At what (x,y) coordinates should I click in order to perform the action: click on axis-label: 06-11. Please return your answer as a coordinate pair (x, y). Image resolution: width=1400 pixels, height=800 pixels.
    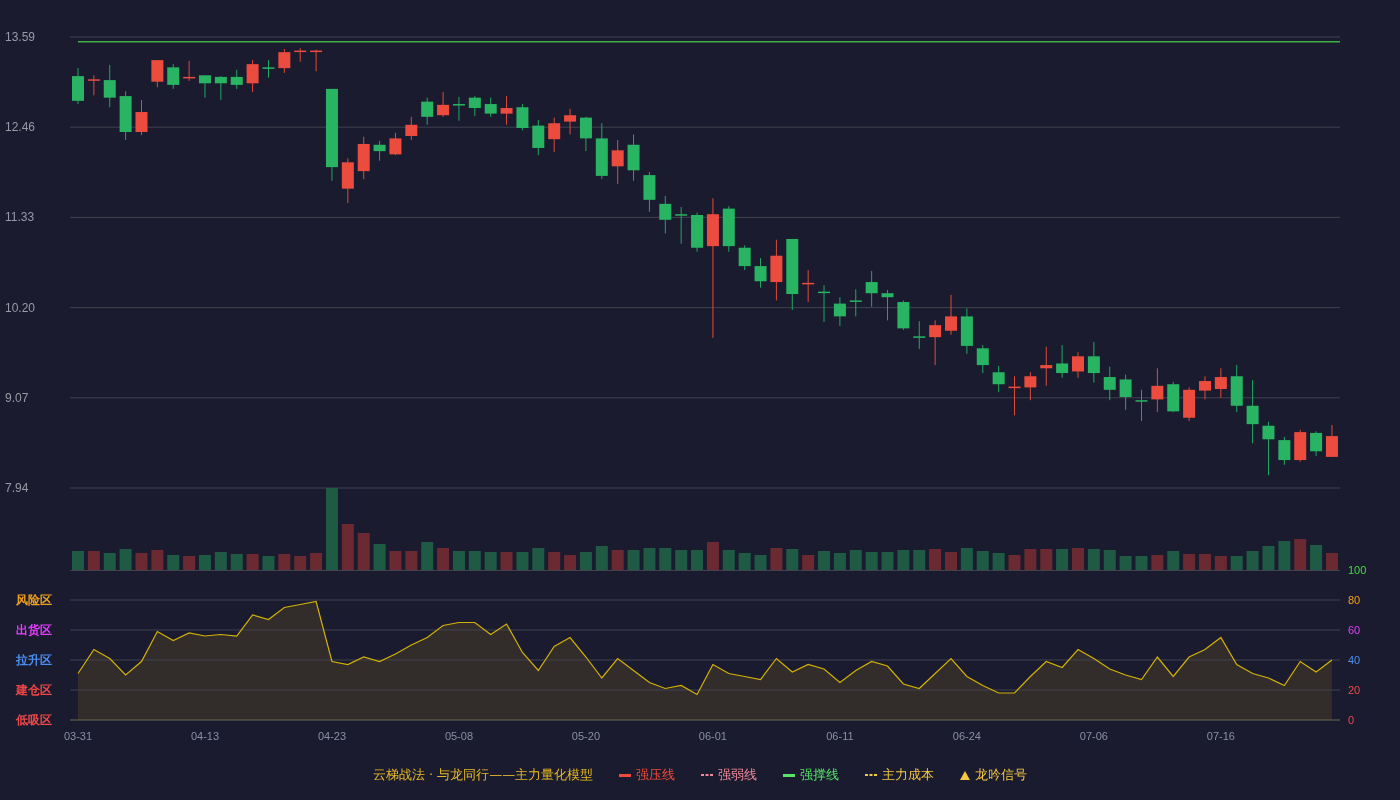
    Looking at the image, I should click on (840, 736).